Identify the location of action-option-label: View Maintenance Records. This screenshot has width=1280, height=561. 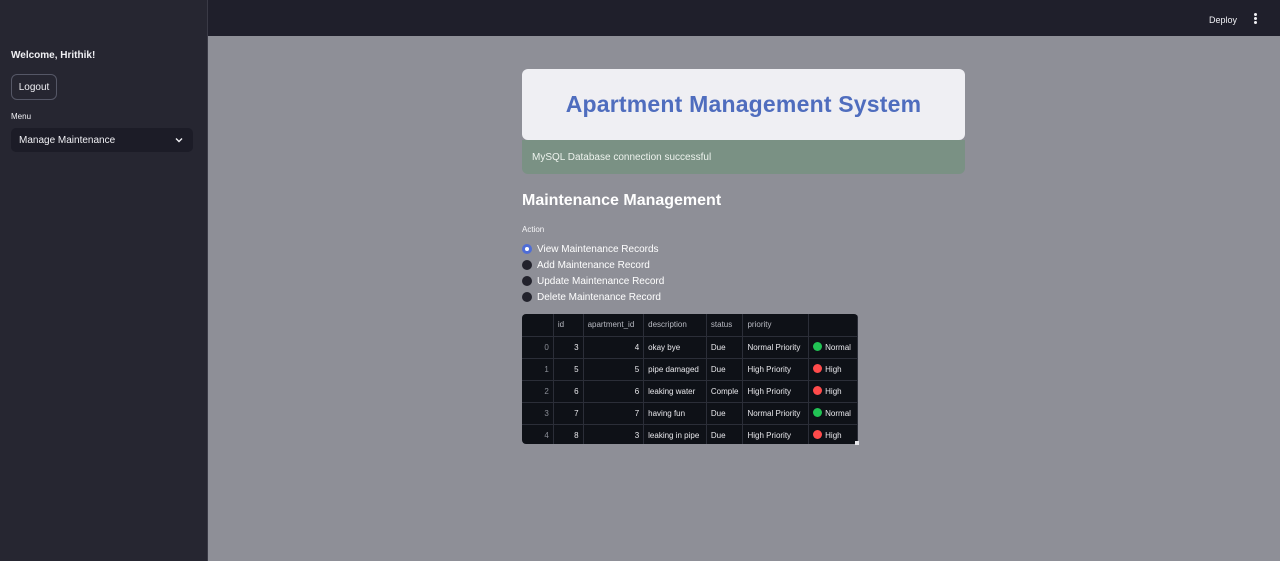
(598, 249).